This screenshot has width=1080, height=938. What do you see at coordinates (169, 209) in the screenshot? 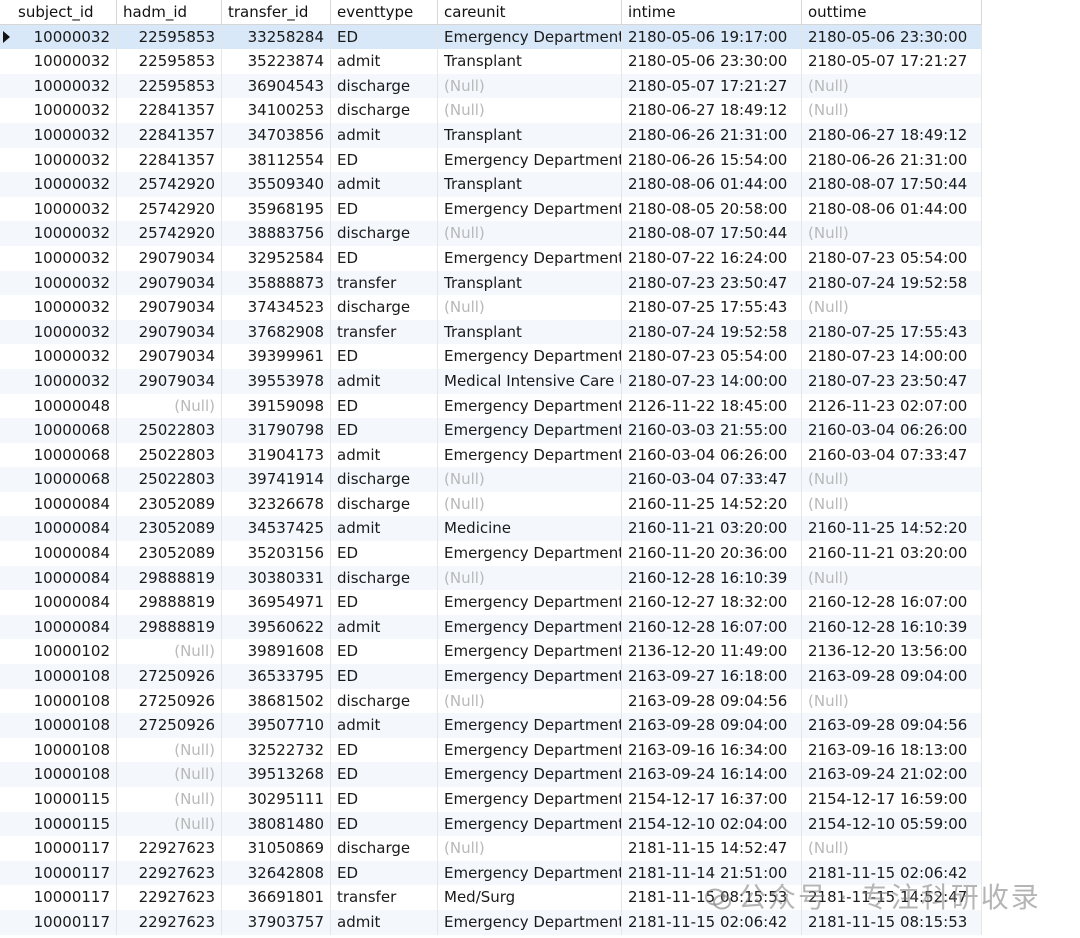
I see `cell-hadm-id: 25742920` at bounding box center [169, 209].